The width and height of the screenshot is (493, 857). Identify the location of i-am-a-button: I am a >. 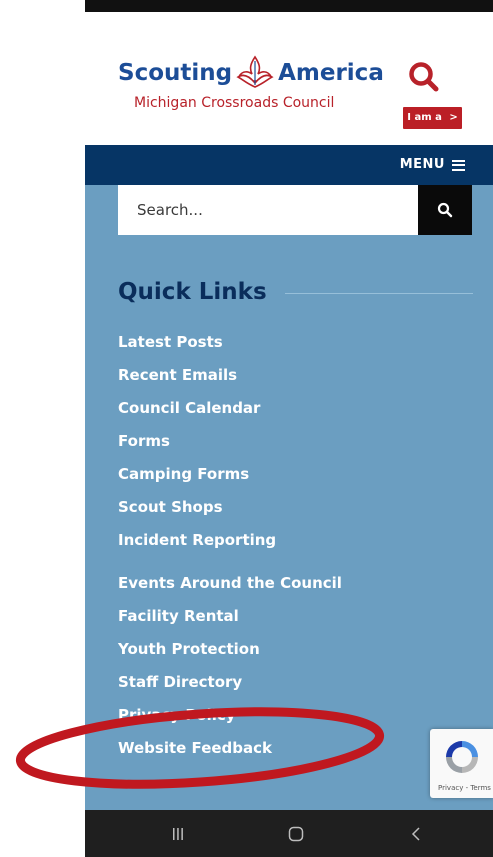
(432, 118).